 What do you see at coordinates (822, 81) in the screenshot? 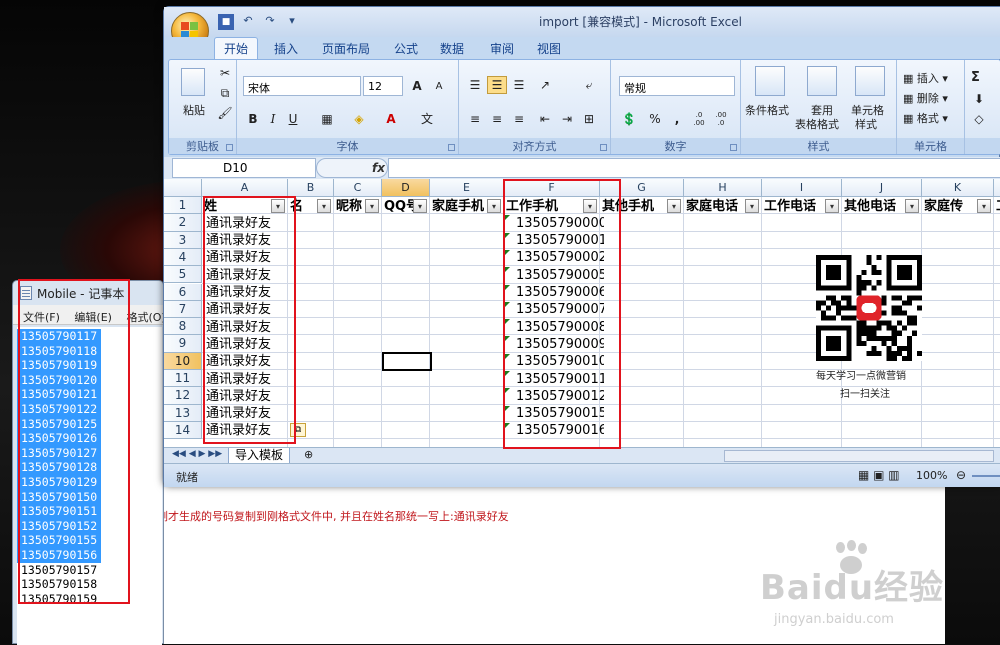
I see `format-table-icon` at bounding box center [822, 81].